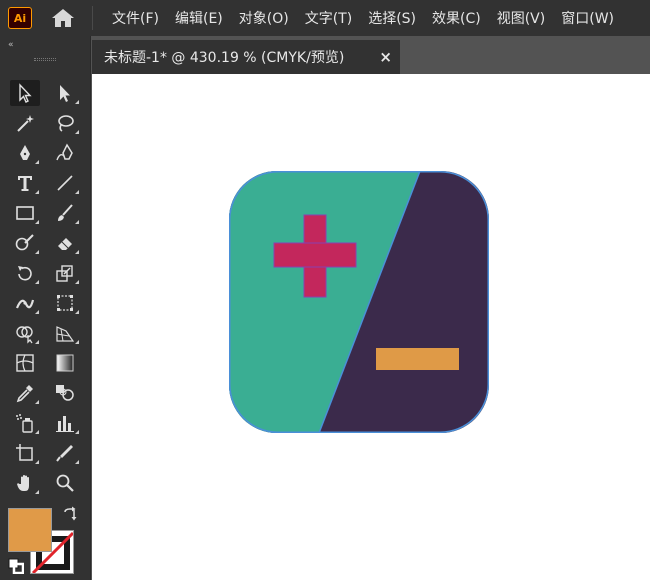  Describe the element at coordinates (135, 18) in the screenshot. I see `menu-file: 文件(F)` at that location.